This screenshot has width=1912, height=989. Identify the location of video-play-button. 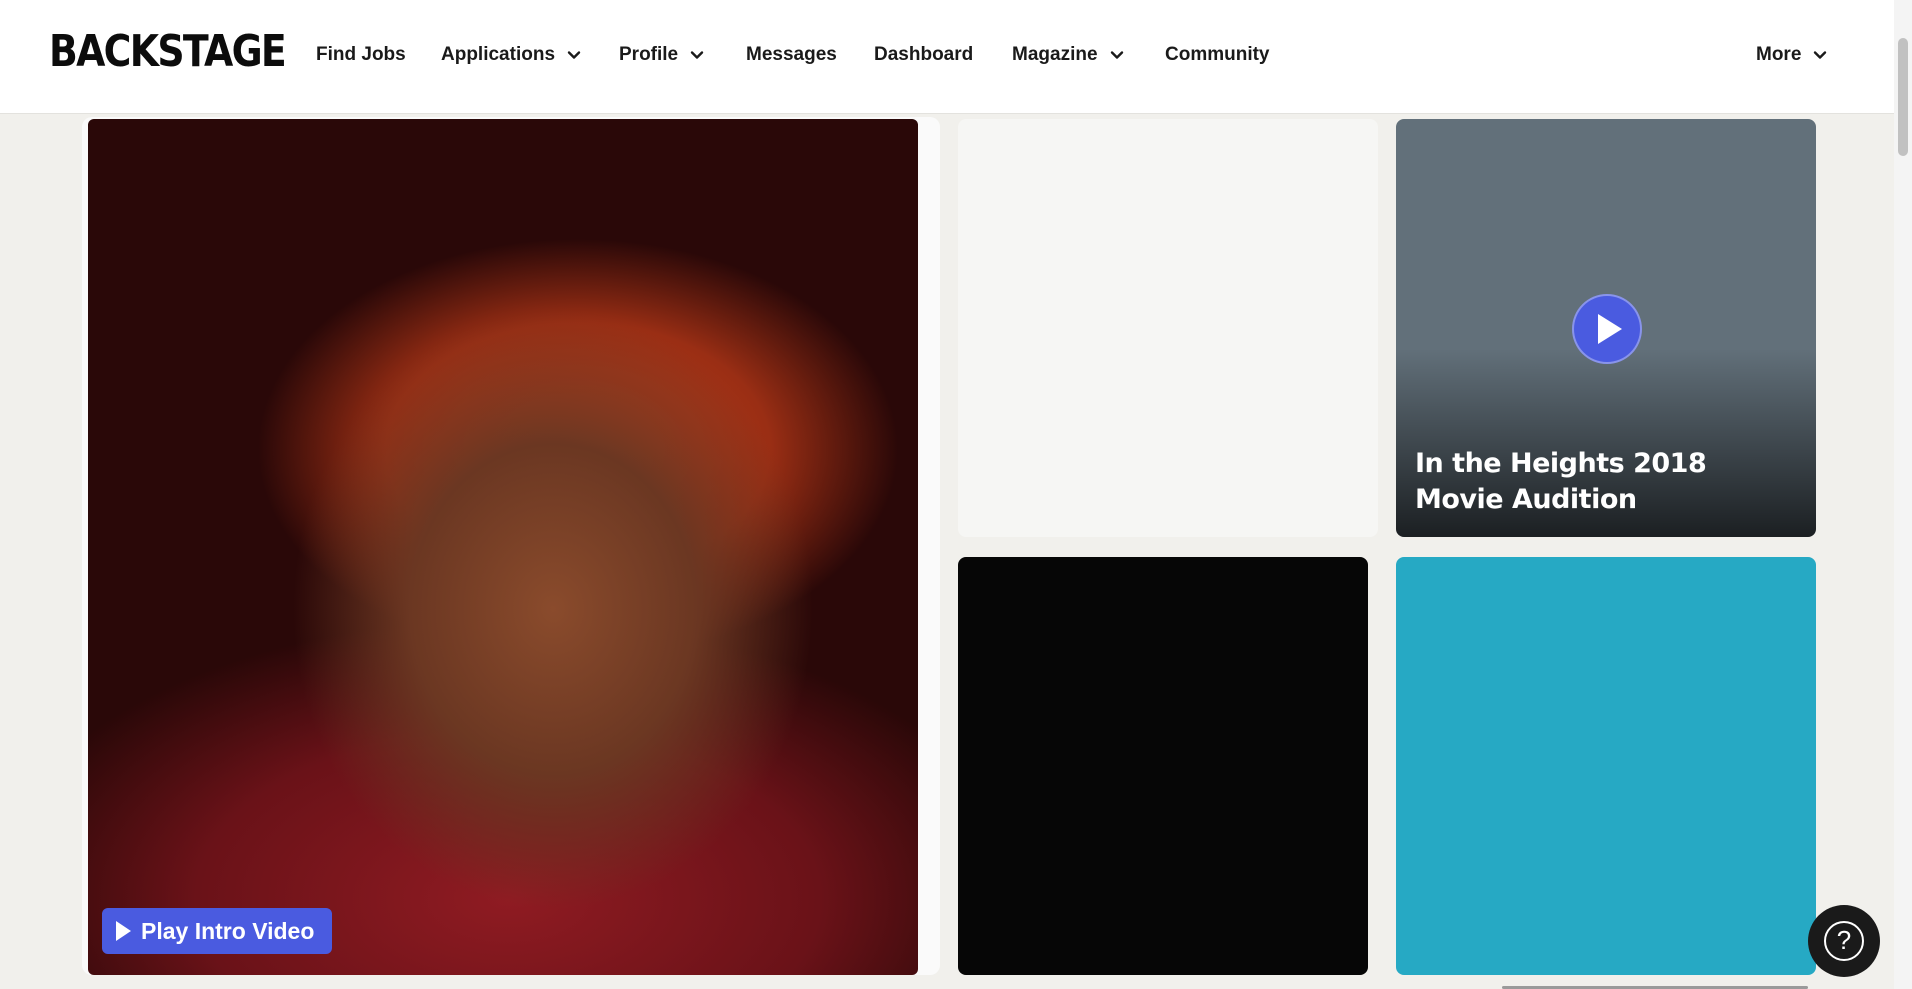
(1607, 329).